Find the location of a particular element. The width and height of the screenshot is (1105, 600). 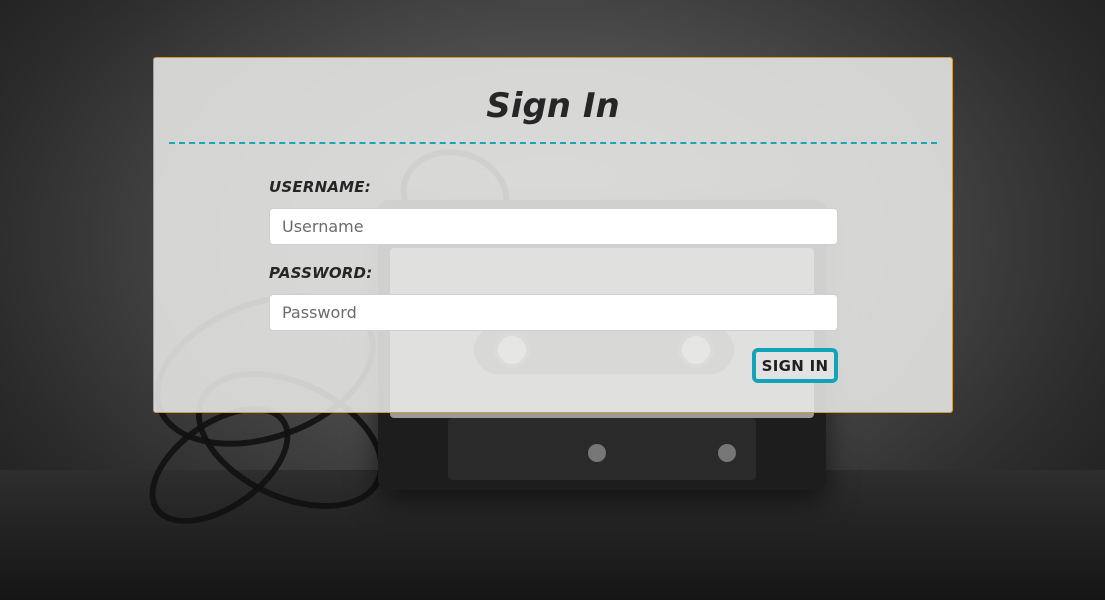

password-label: PASSWORD: is located at coordinates (321, 273).